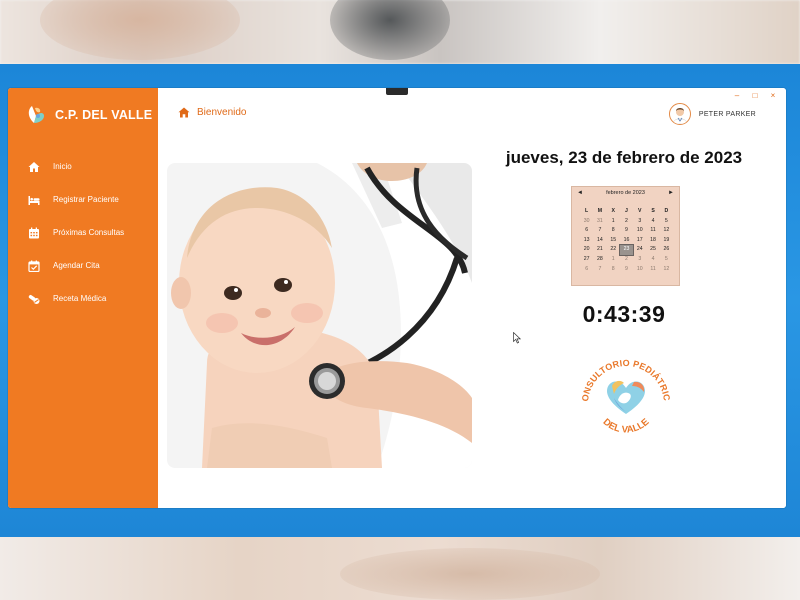 This screenshot has height=600, width=800. Describe the element at coordinates (666, 241) in the screenshot. I see `calendar-day: 19` at that location.